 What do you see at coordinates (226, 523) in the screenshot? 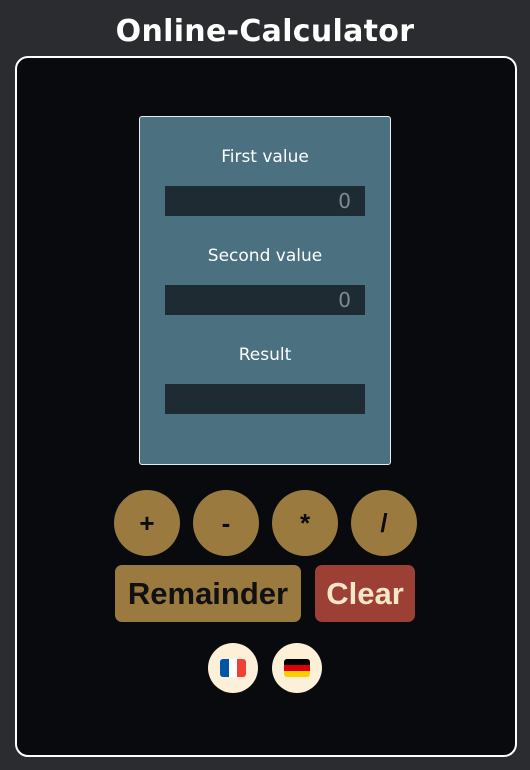
I see `subtract-button: -` at bounding box center [226, 523].